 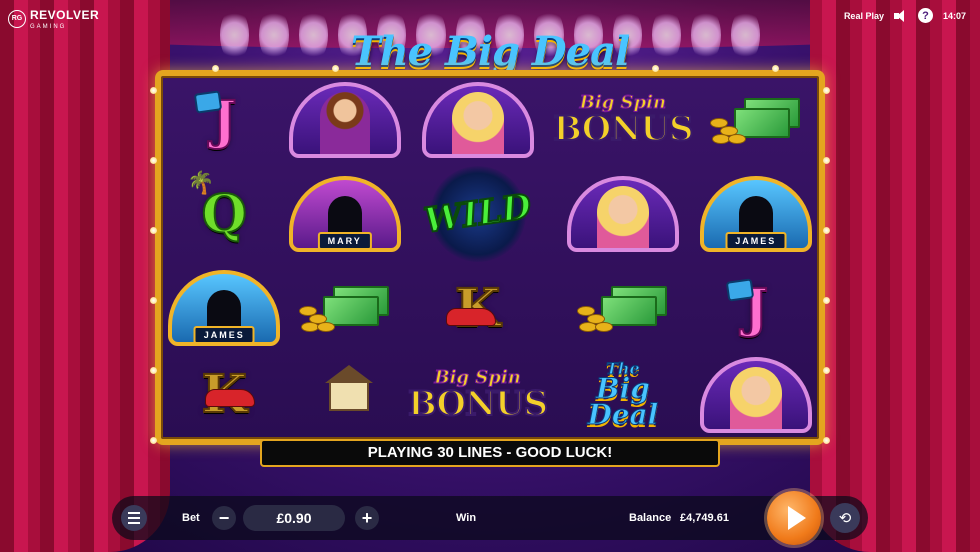 I want to click on symbol-wild: WILD, so click(x=477, y=214).